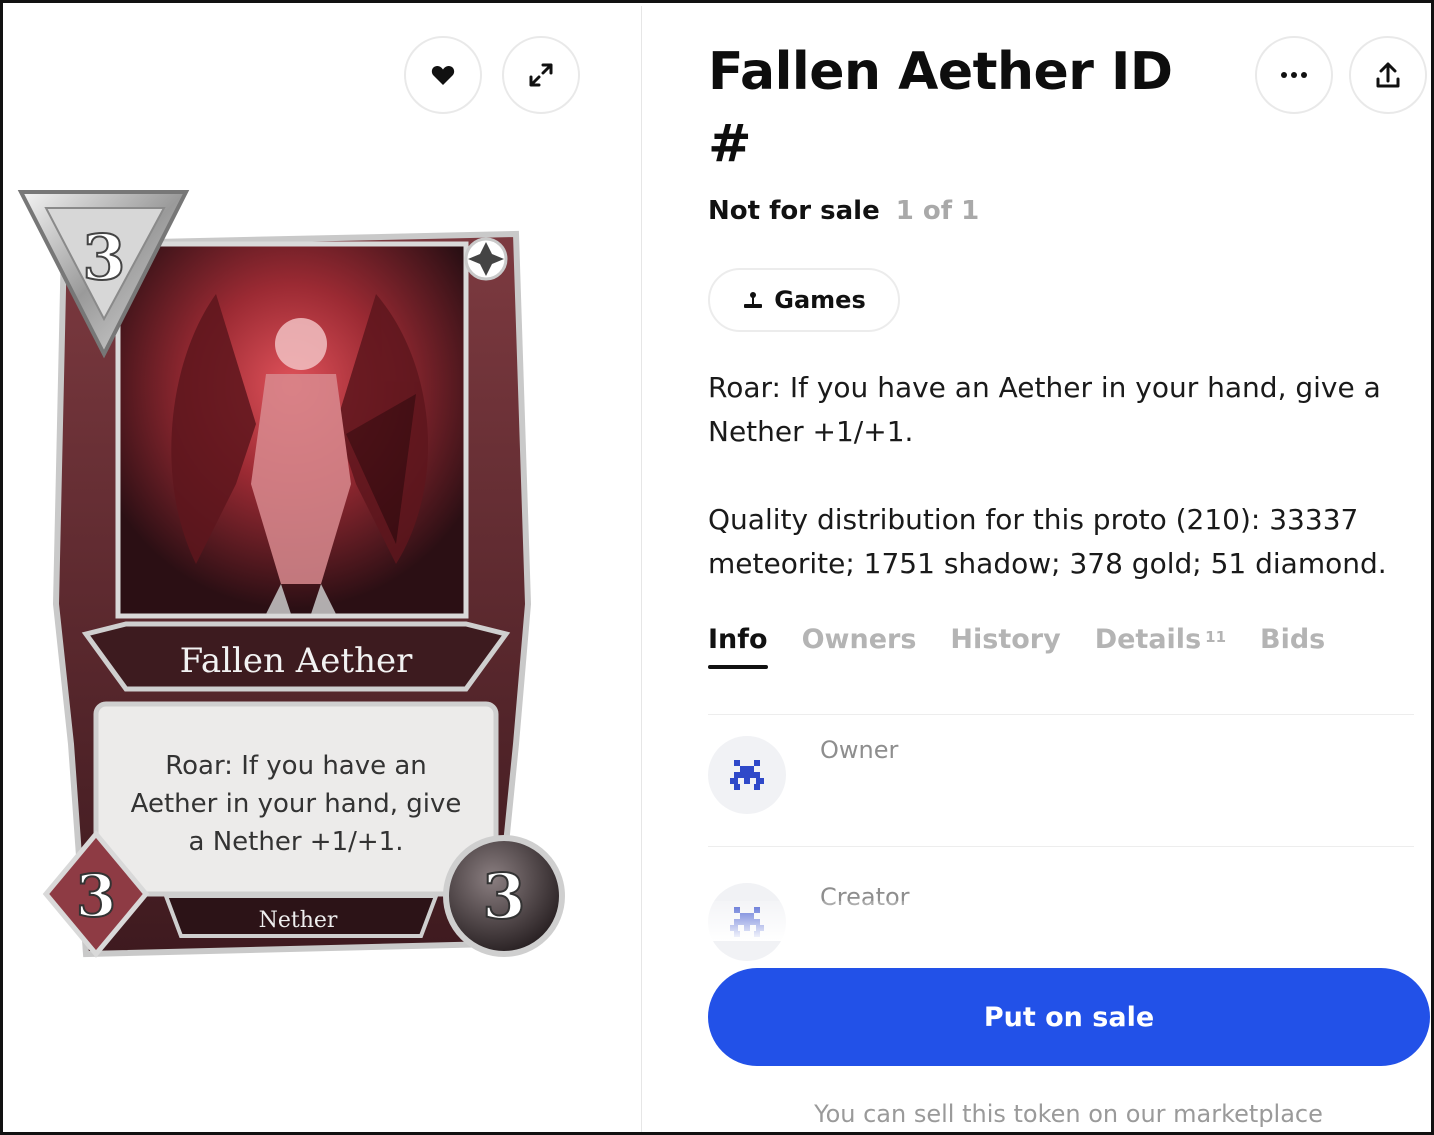  What do you see at coordinates (1148, 639) in the screenshot?
I see `tab-details-label: Details` at bounding box center [1148, 639].